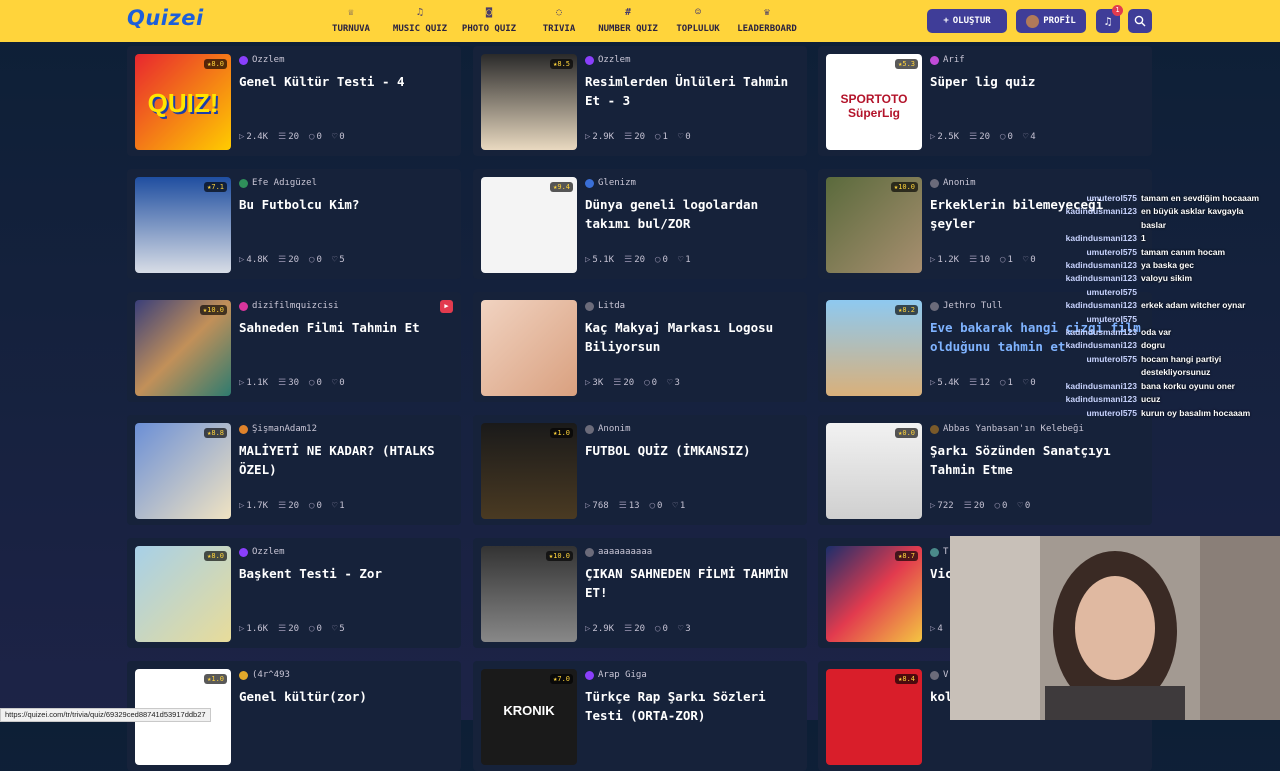  What do you see at coordinates (610, 183) in the screenshot?
I see `quiz-author: Glenizm` at bounding box center [610, 183].